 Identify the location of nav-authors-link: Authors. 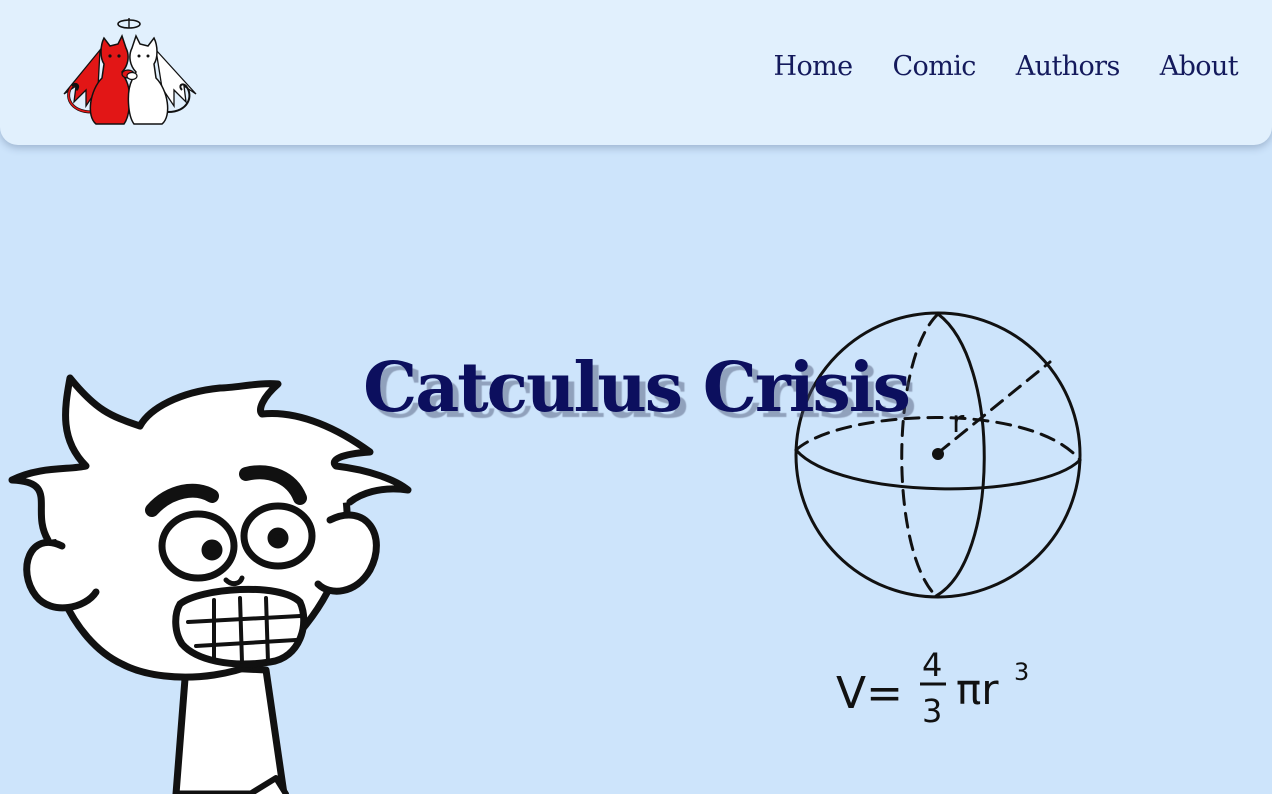
(1068, 67).